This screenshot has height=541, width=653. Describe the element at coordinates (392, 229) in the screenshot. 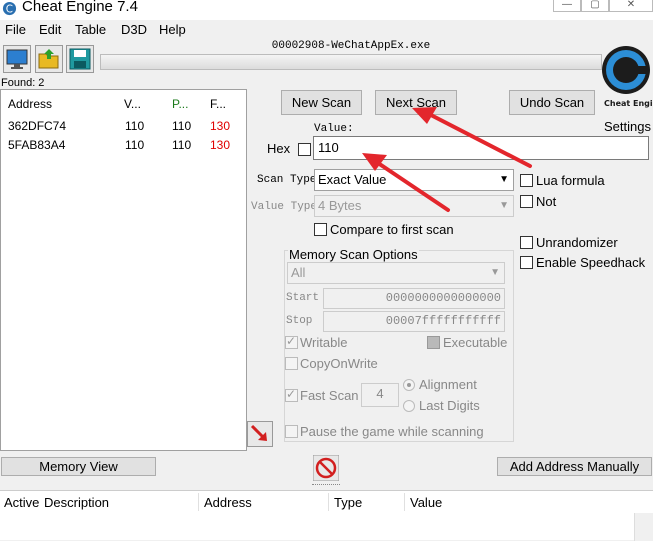

I see `compare-first-label: Compare to first scan` at that location.